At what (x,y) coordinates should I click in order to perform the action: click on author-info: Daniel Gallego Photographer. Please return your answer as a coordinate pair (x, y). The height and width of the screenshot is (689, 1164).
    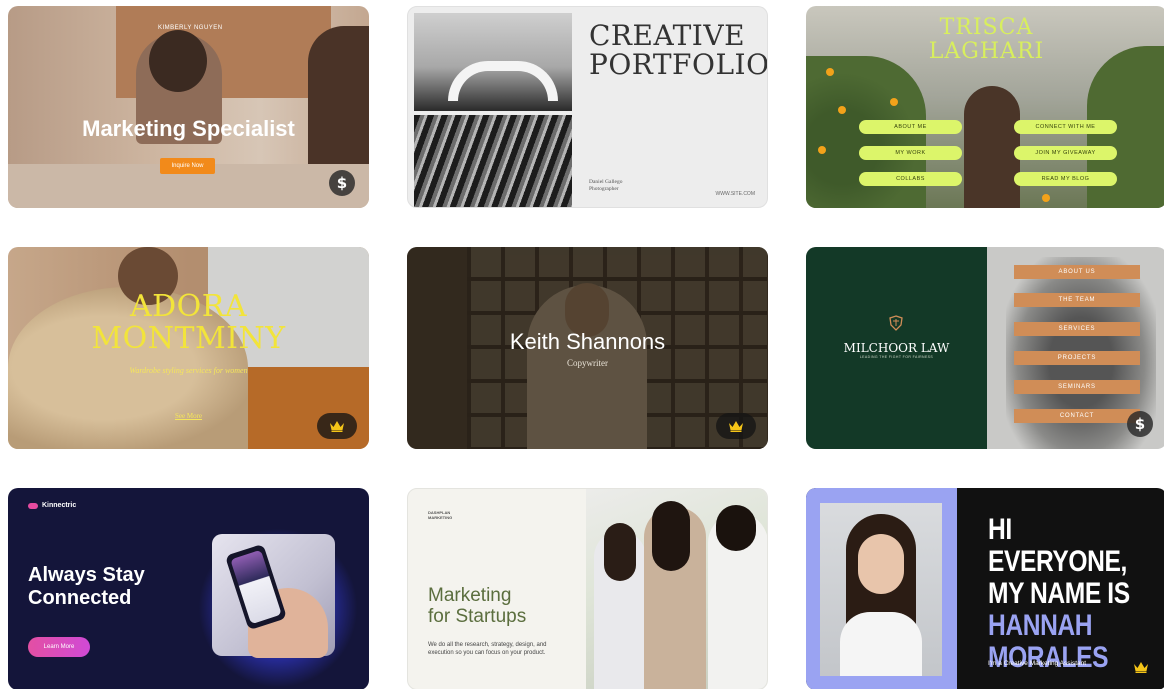
    Looking at the image, I should click on (605, 186).